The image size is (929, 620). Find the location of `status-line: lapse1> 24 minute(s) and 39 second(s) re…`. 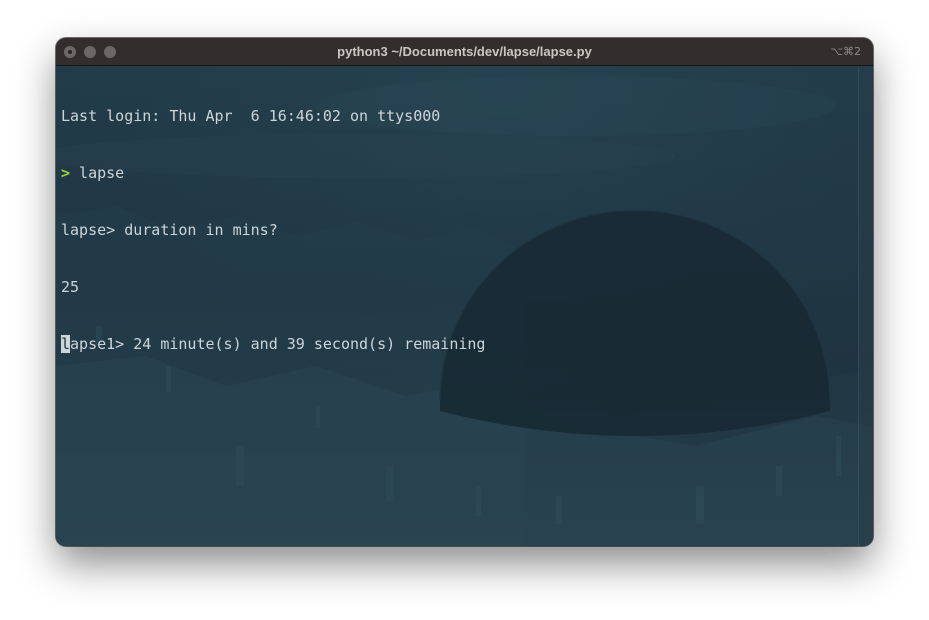

status-line: lapse1> 24 minute(s) and 39 second(s) re… is located at coordinates (273, 344).